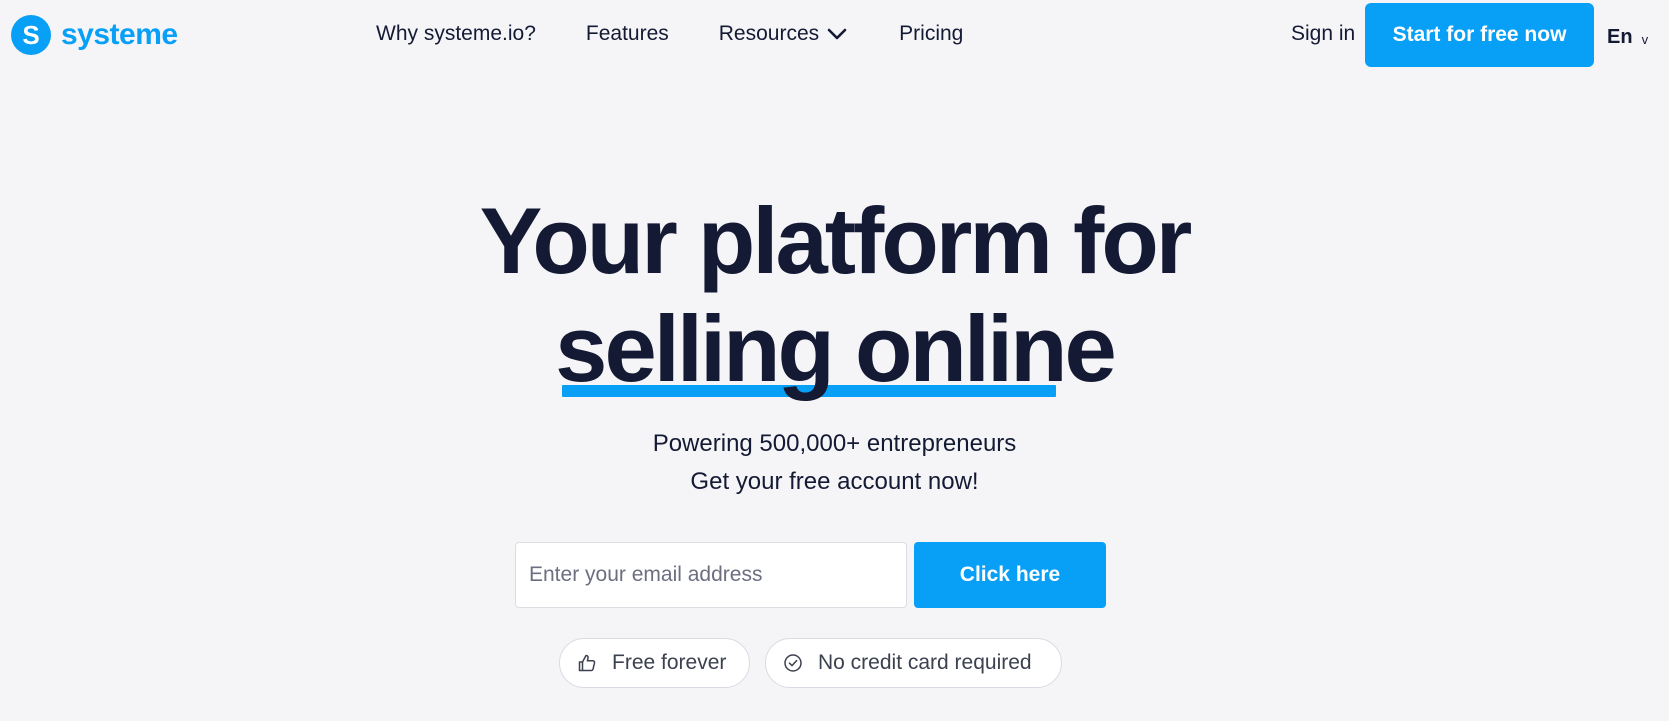 The height and width of the screenshot is (721, 1669). Describe the element at coordinates (836, 348) in the screenshot. I see `hero-title-line2: selling online` at that location.